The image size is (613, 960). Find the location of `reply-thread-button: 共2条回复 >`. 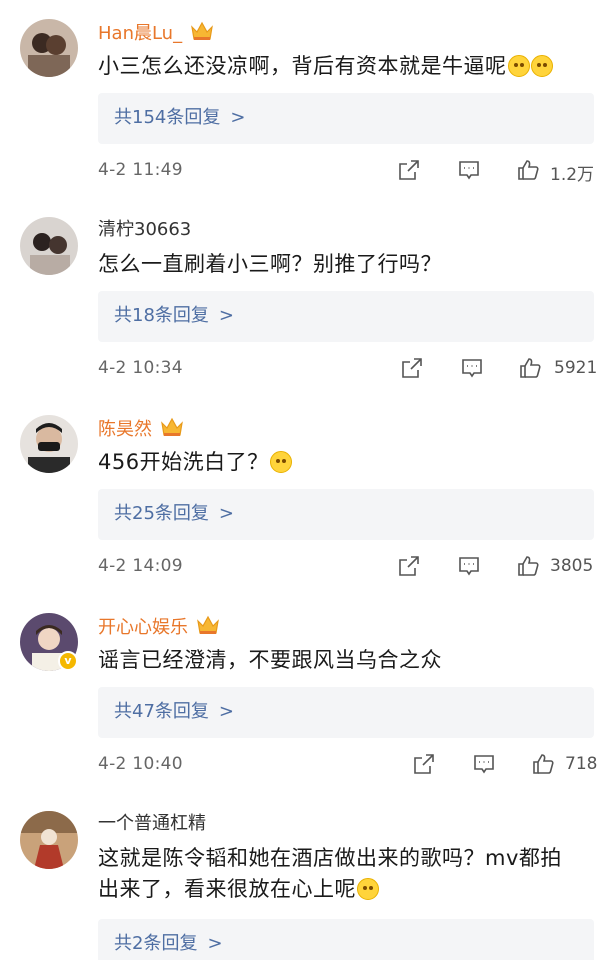

reply-thread-button: 共2条回复 > is located at coordinates (346, 939).